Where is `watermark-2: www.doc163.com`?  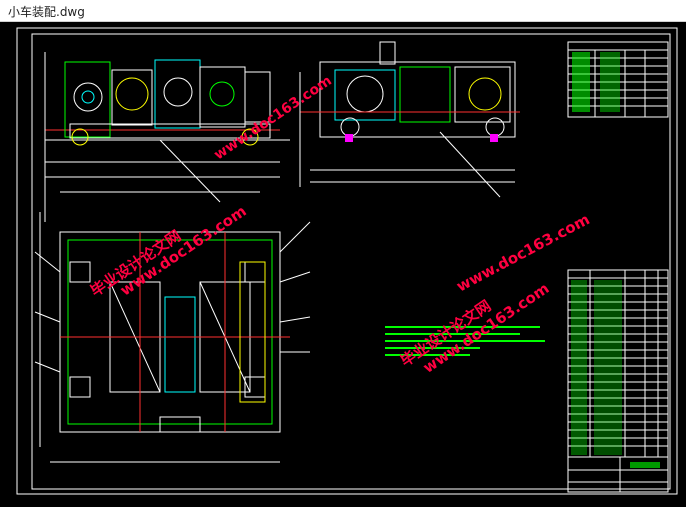
watermark-2: www.doc163.com is located at coordinates (273, 118).